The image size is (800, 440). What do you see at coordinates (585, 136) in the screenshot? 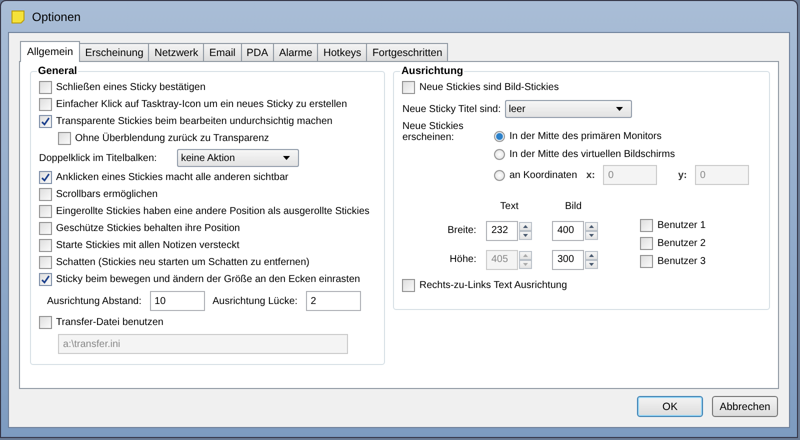
I see `radio-label: In der Mitte des primären Monitors` at bounding box center [585, 136].